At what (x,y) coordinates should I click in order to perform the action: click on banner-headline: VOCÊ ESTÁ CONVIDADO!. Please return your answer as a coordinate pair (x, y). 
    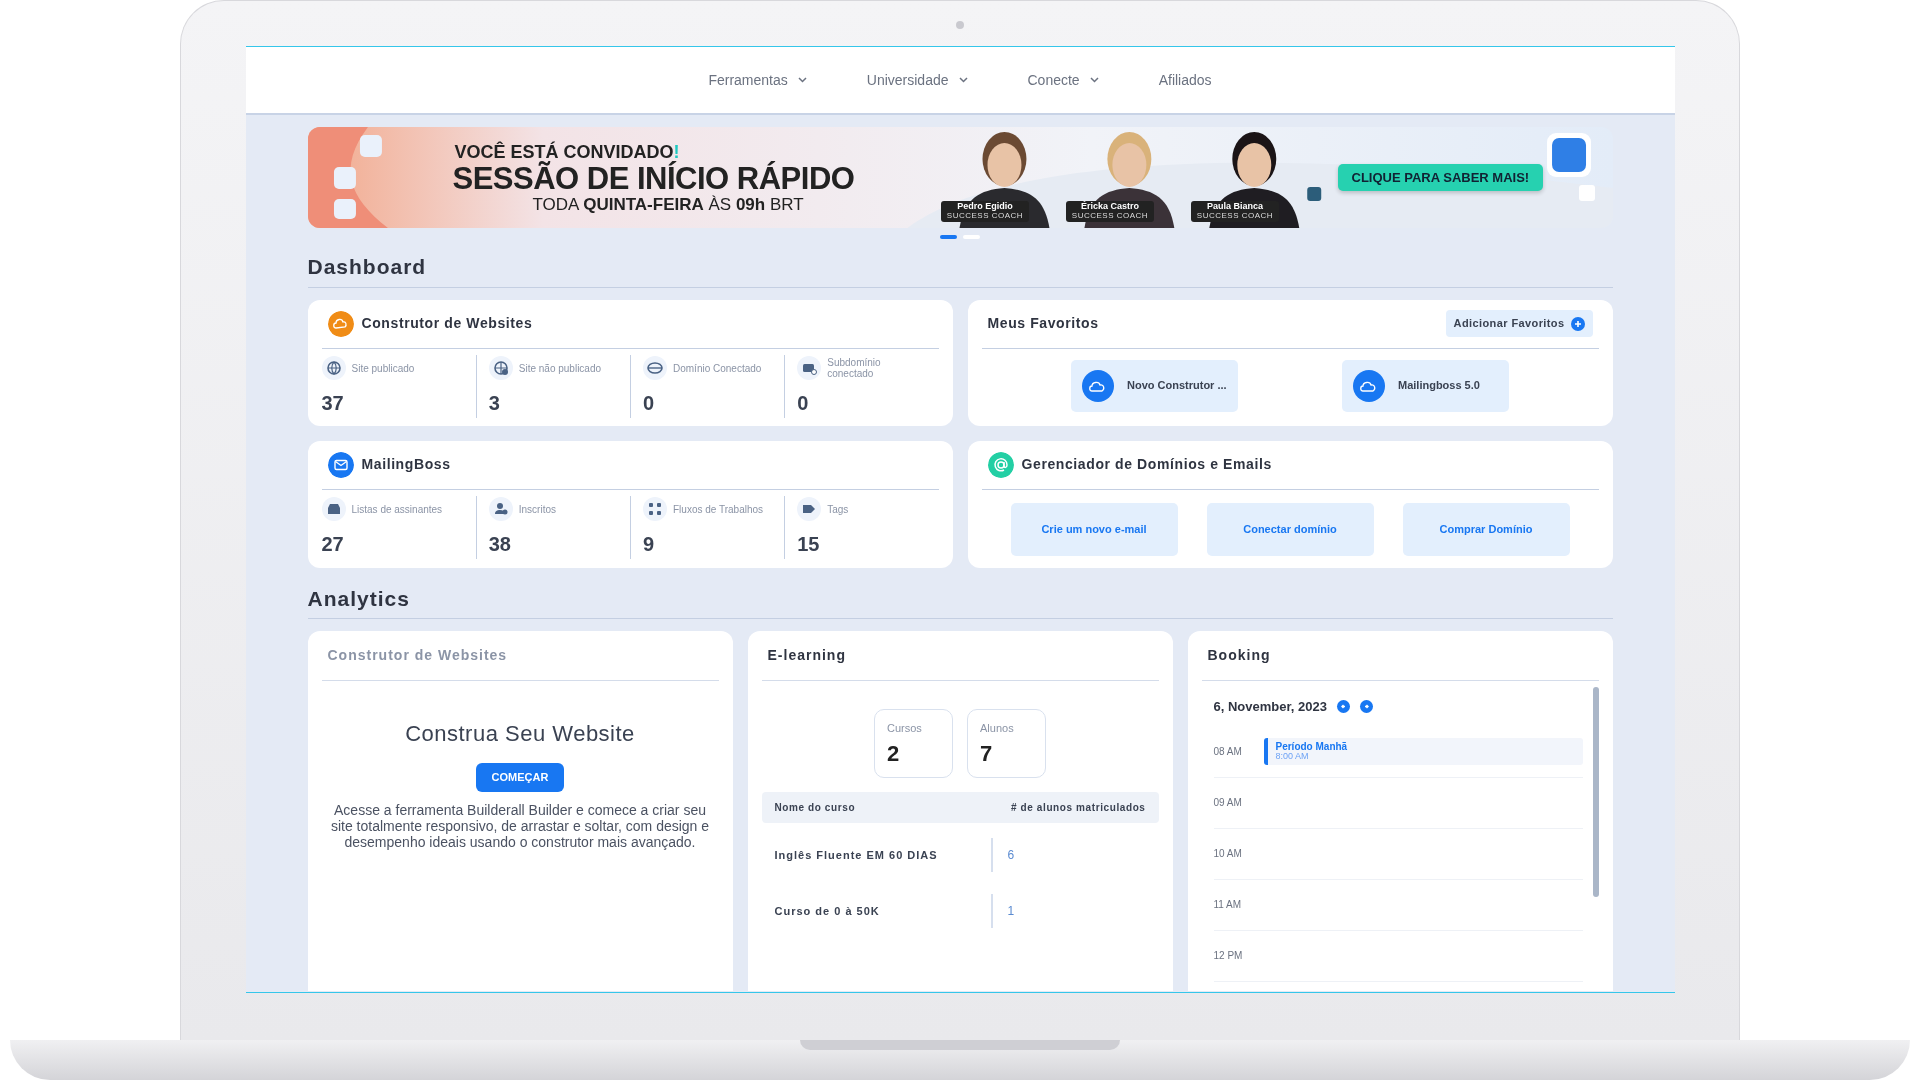
    Looking at the image, I should click on (567, 151).